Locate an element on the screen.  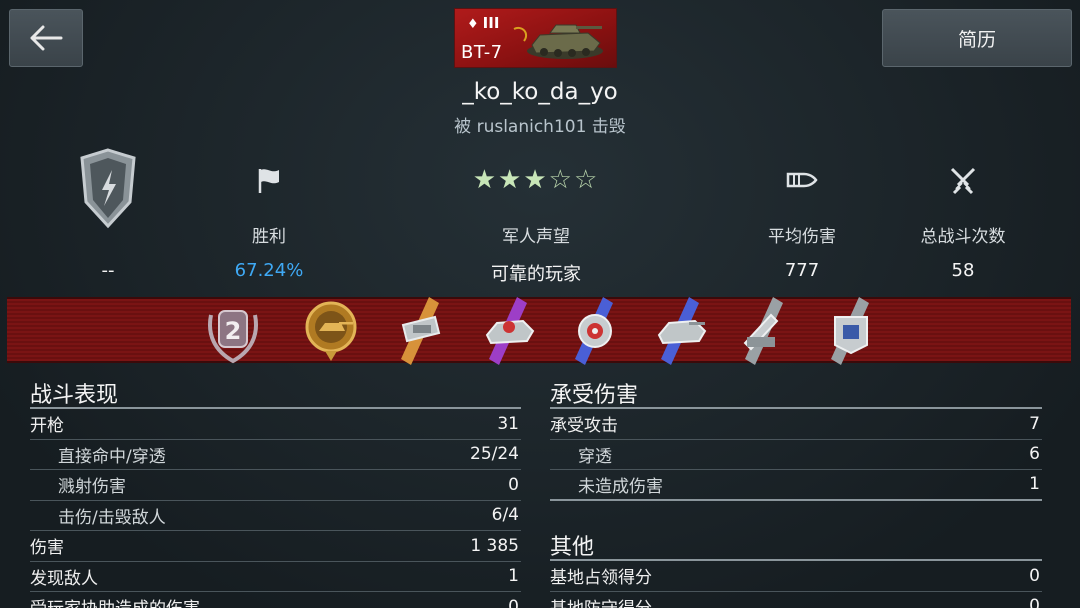
performance-title: 战斗表现 is located at coordinates (275, 393).